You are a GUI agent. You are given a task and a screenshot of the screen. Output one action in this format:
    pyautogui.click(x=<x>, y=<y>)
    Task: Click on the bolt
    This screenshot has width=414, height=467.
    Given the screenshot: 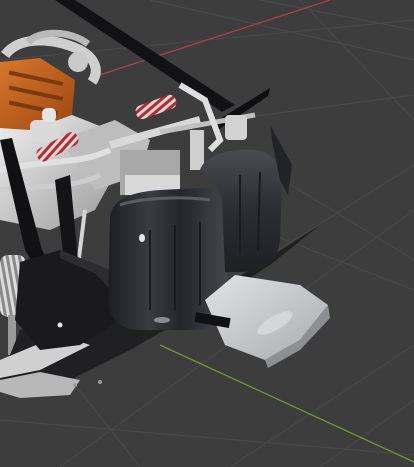 What is the action you would take?
    pyautogui.click(x=75, y=385)
    